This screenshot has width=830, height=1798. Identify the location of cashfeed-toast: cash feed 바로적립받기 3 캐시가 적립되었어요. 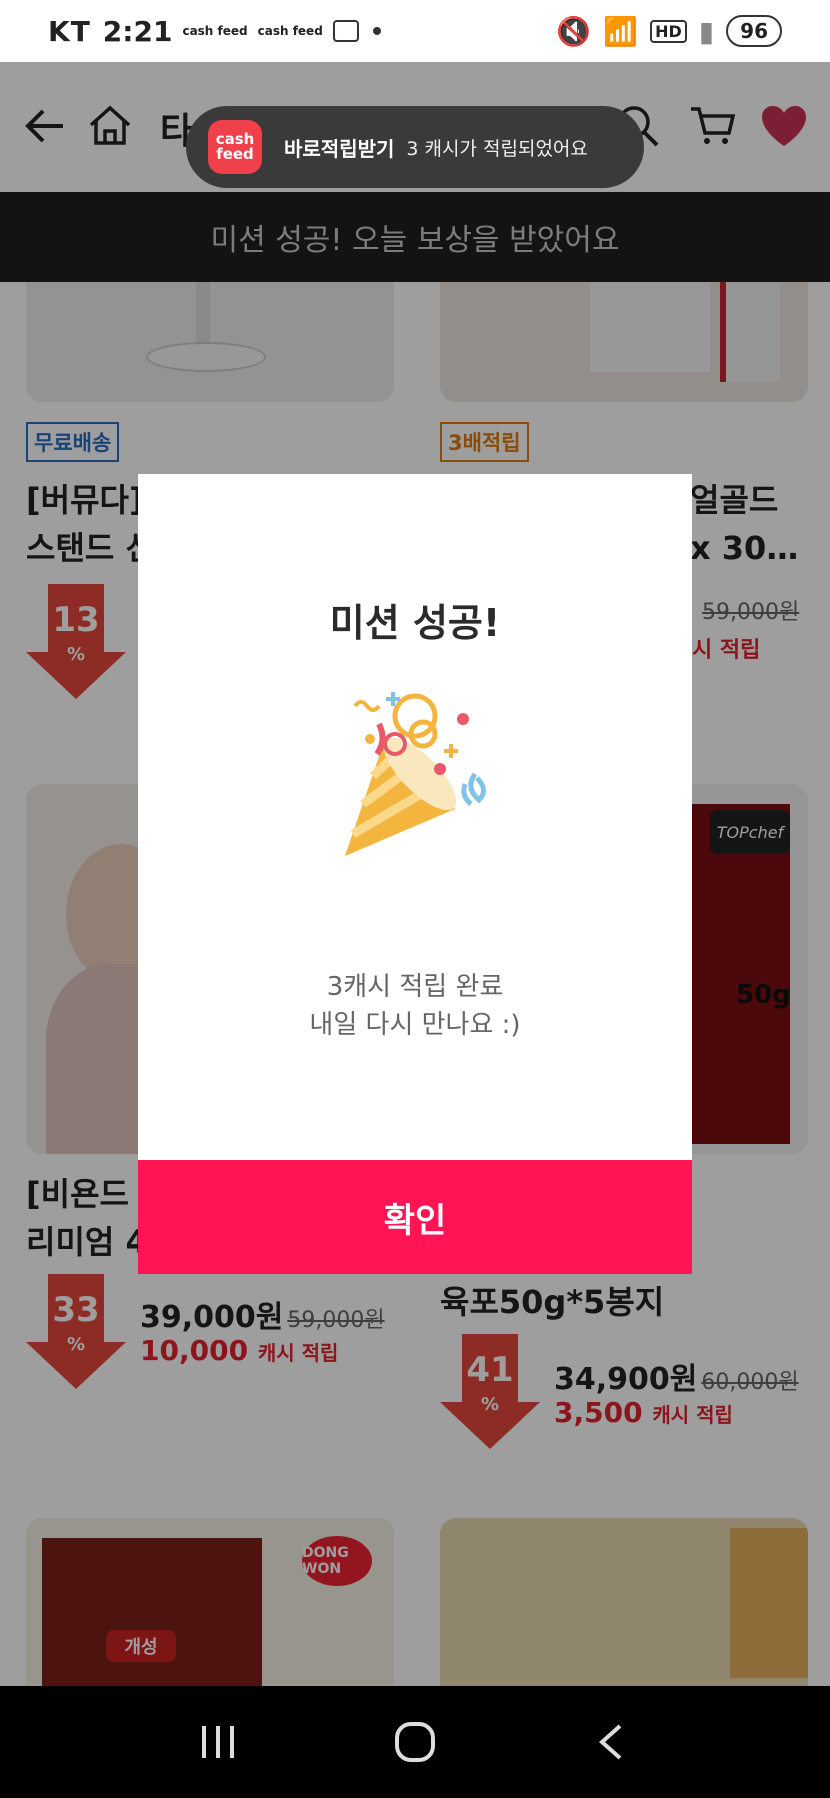
(415, 147).